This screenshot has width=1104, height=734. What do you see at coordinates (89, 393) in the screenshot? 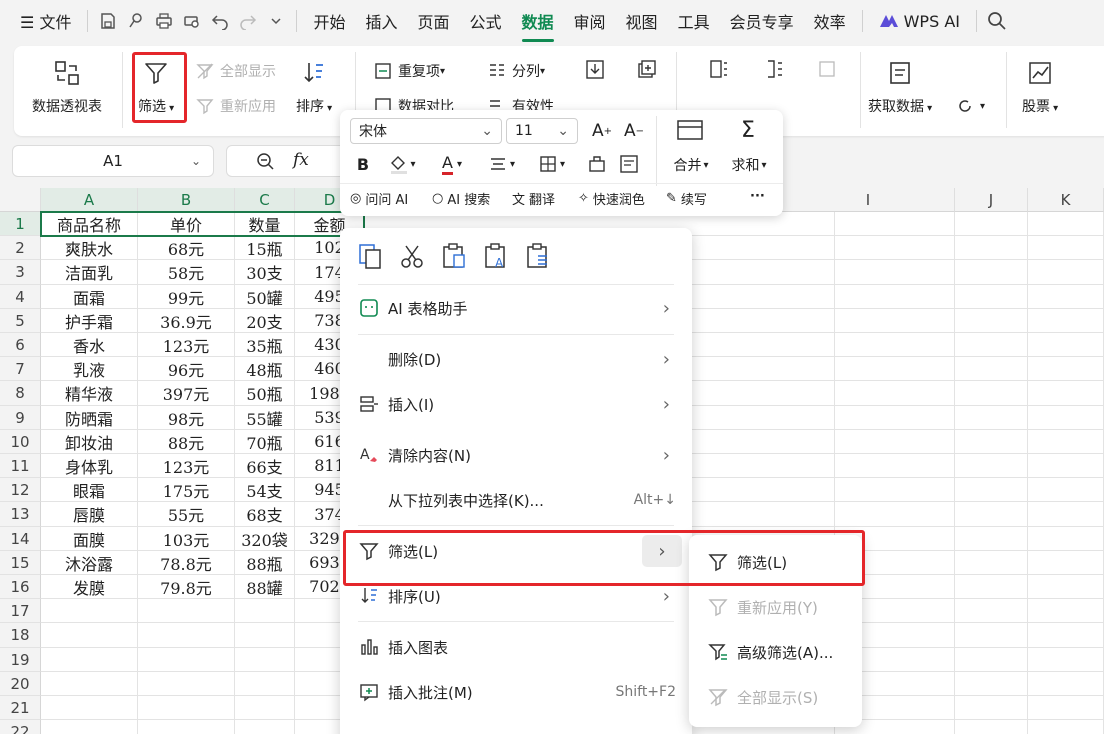
I see `table-cell: 精华液` at bounding box center [89, 393].